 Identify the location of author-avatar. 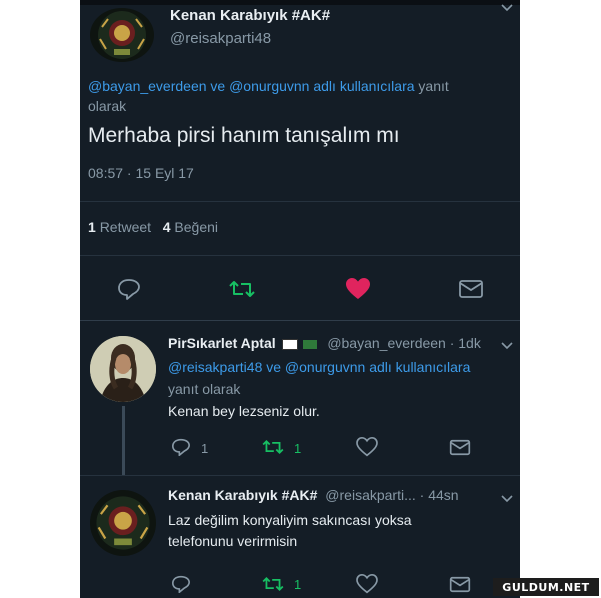
(122, 35).